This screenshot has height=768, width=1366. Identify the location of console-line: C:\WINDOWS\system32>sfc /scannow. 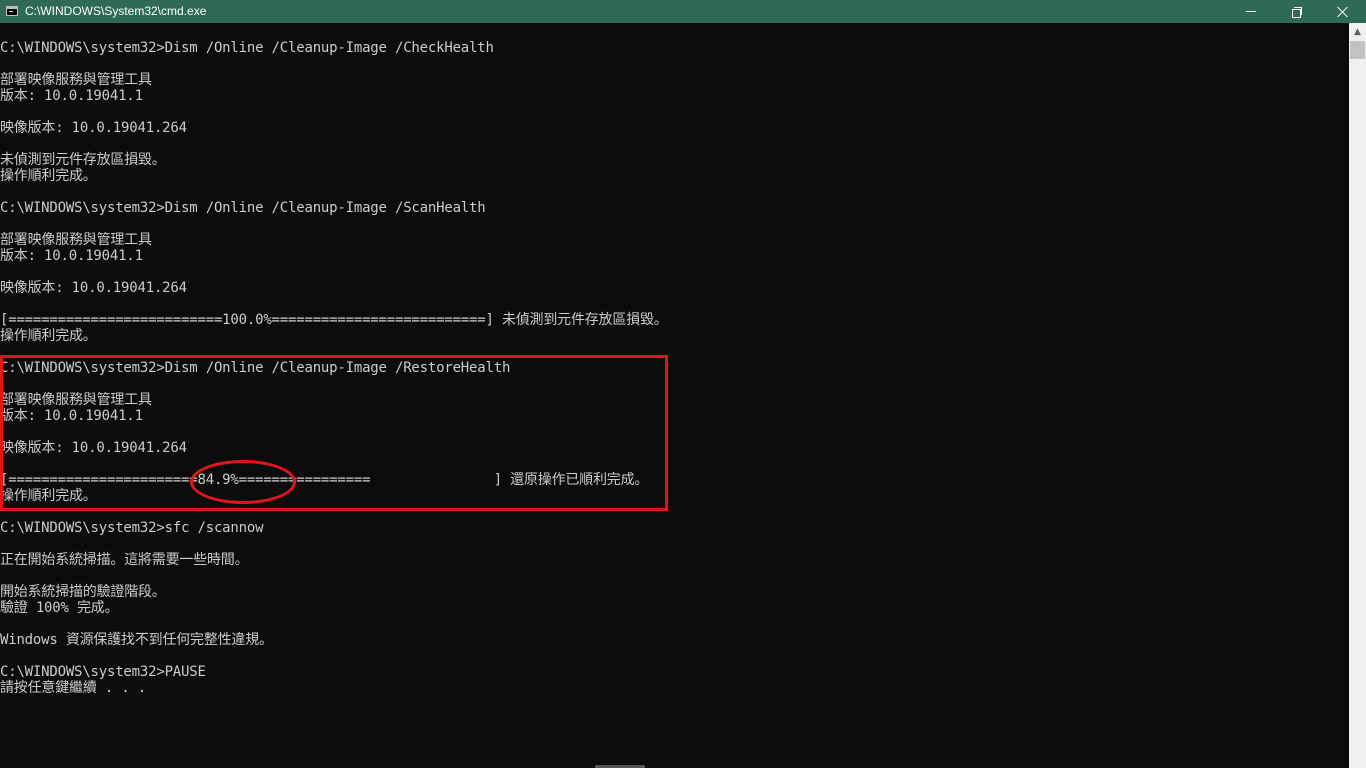
(132, 528).